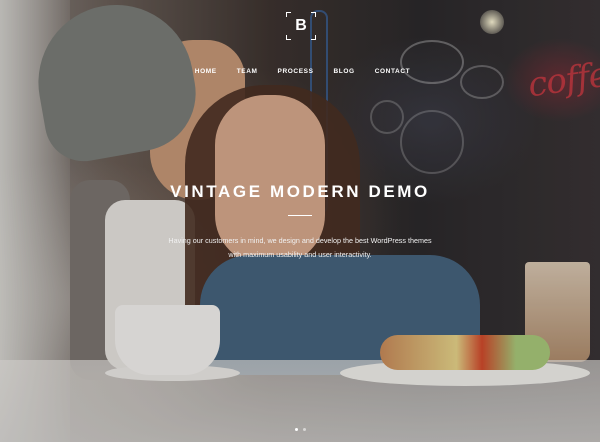  I want to click on nav-item-contact: CONTACT, so click(393, 71).